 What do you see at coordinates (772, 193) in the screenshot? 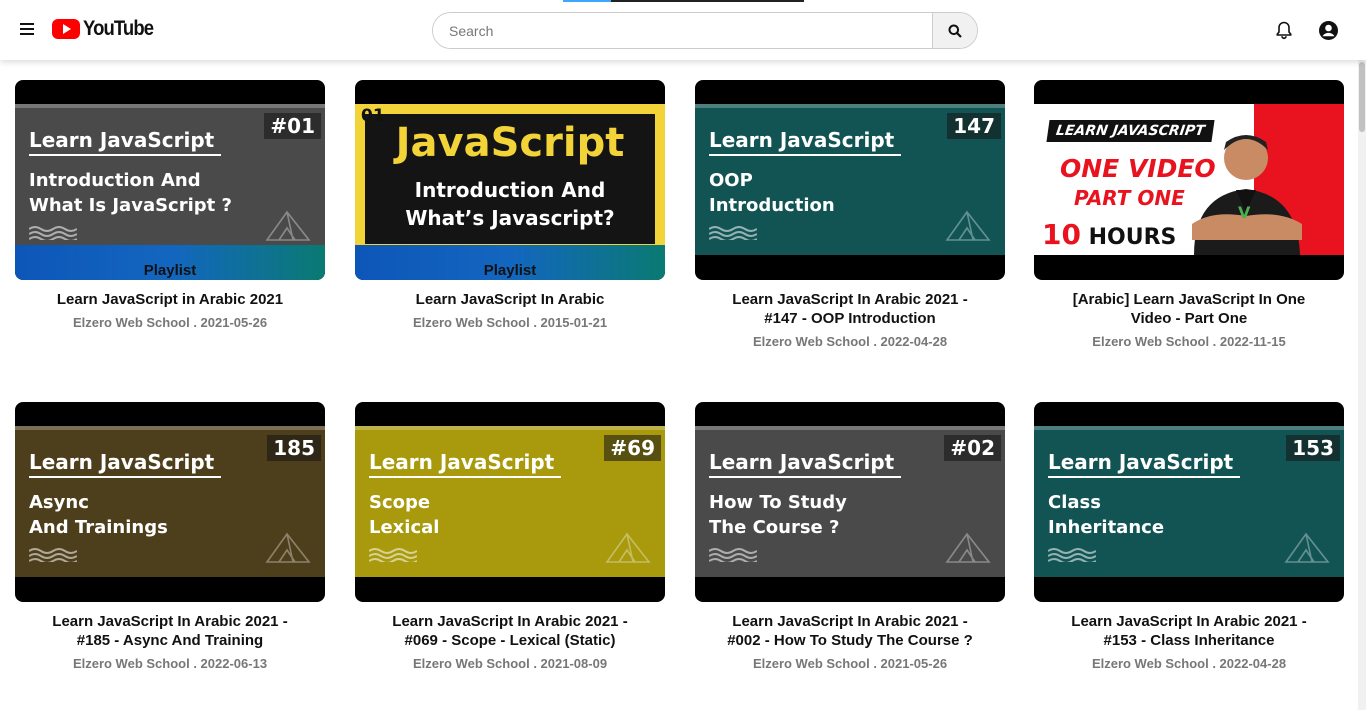
I see `thumbnail-subtitle: OOP Introduction` at bounding box center [772, 193].